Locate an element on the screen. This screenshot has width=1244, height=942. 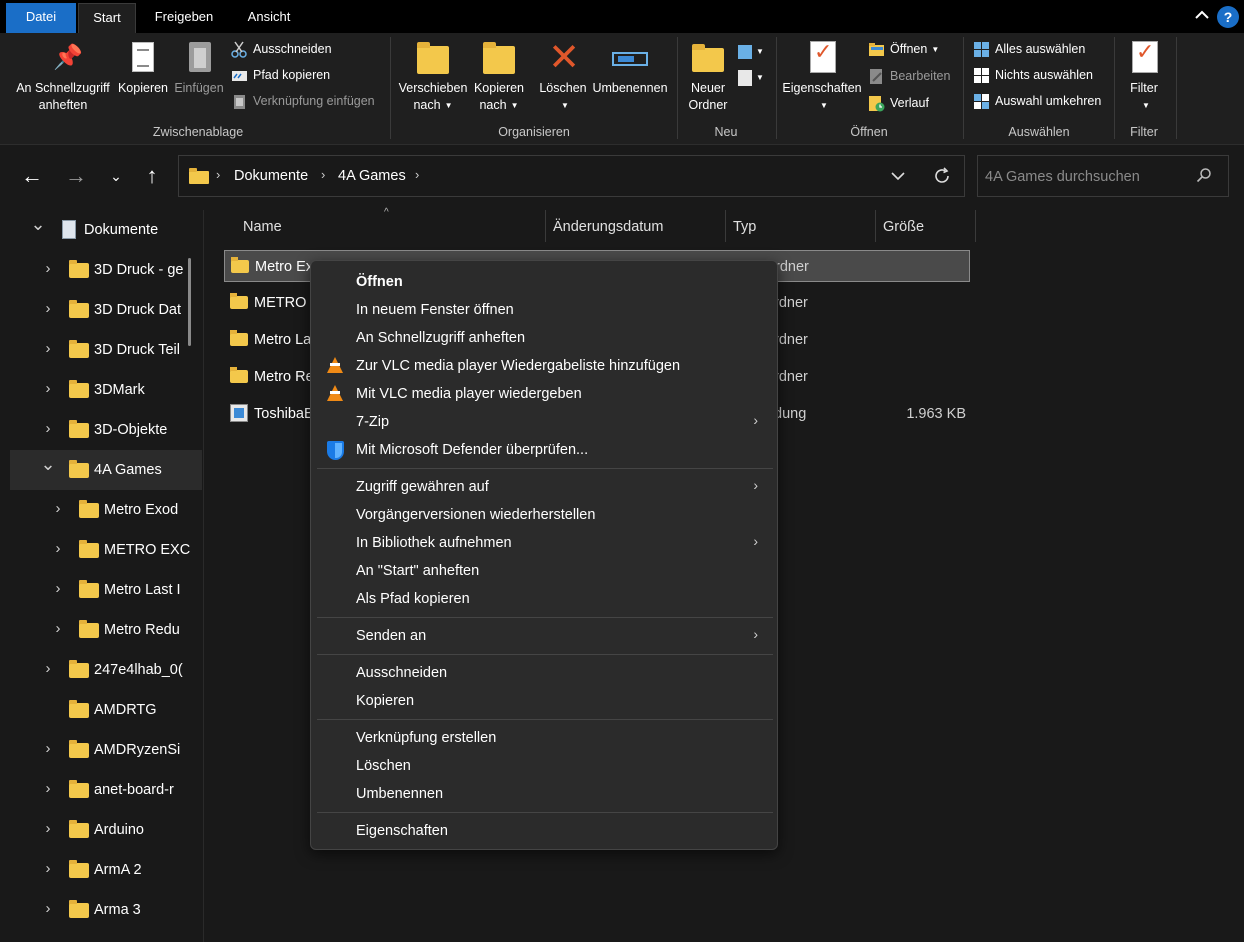
tree-item: ⌄ Dokumente is located at coordinates (106, 230).